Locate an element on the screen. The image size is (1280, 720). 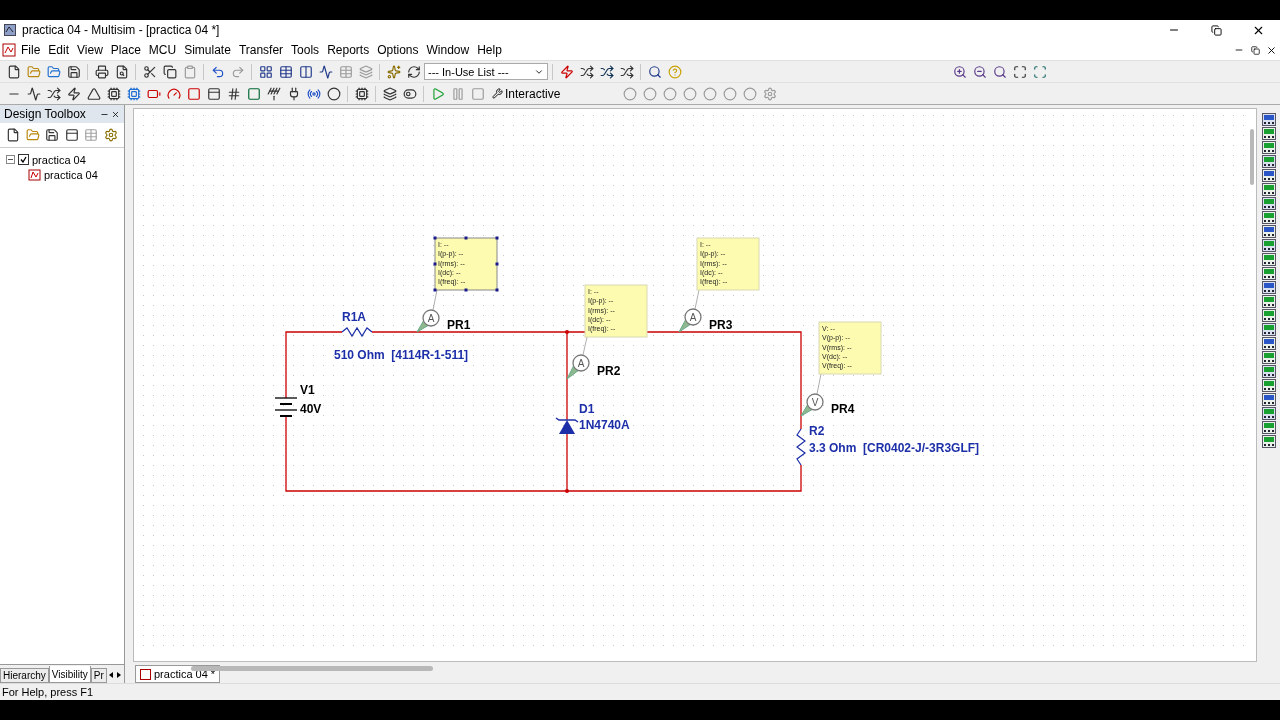
menu-item: Window is located at coordinates (448, 50).